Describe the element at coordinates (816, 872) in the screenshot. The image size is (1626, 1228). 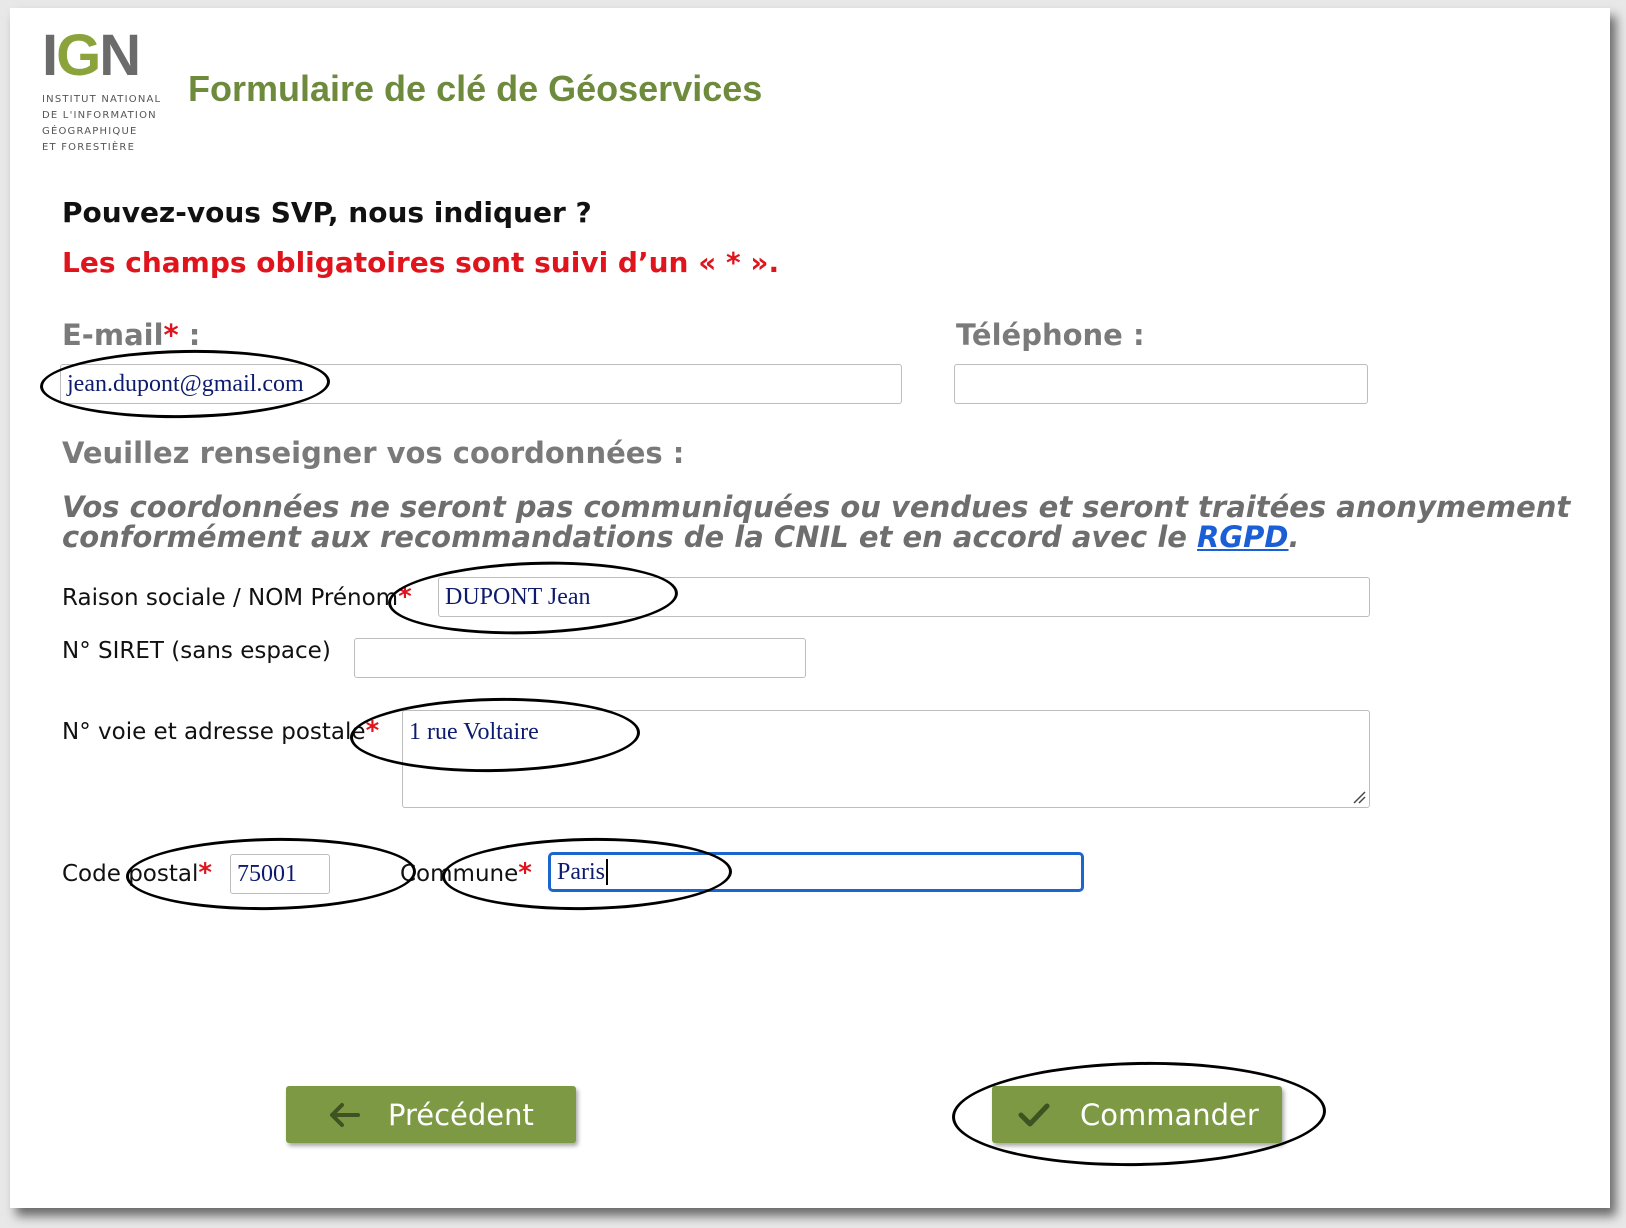
I see `city-field: Paris` at that location.